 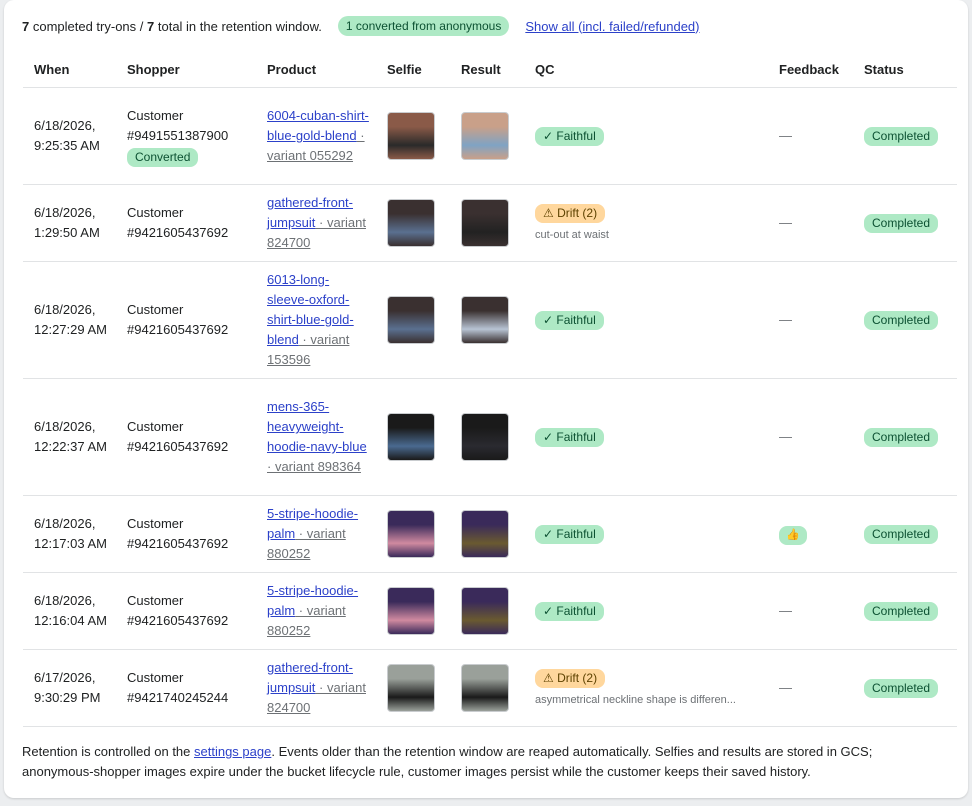 What do you see at coordinates (178, 125) in the screenshot?
I see `shopper-name: Customer #9491551387900` at bounding box center [178, 125].